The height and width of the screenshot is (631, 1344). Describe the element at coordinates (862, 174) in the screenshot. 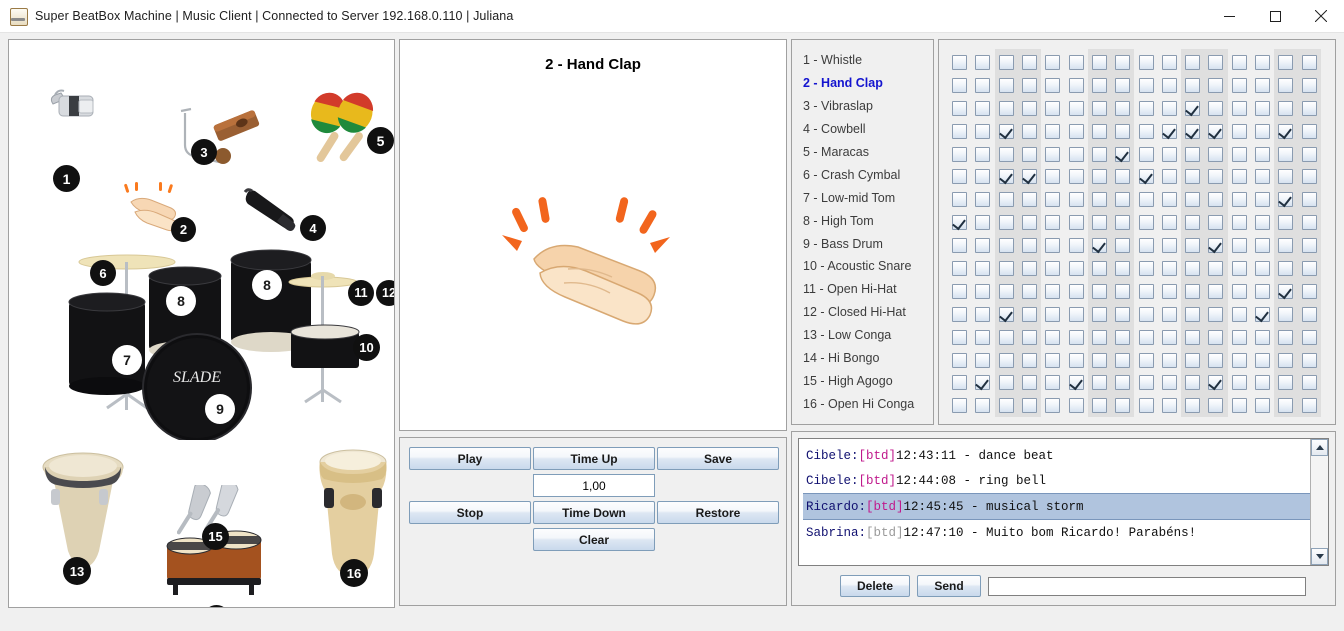

I see `instrument-list-item: 6 - Crash Cymbal` at that location.